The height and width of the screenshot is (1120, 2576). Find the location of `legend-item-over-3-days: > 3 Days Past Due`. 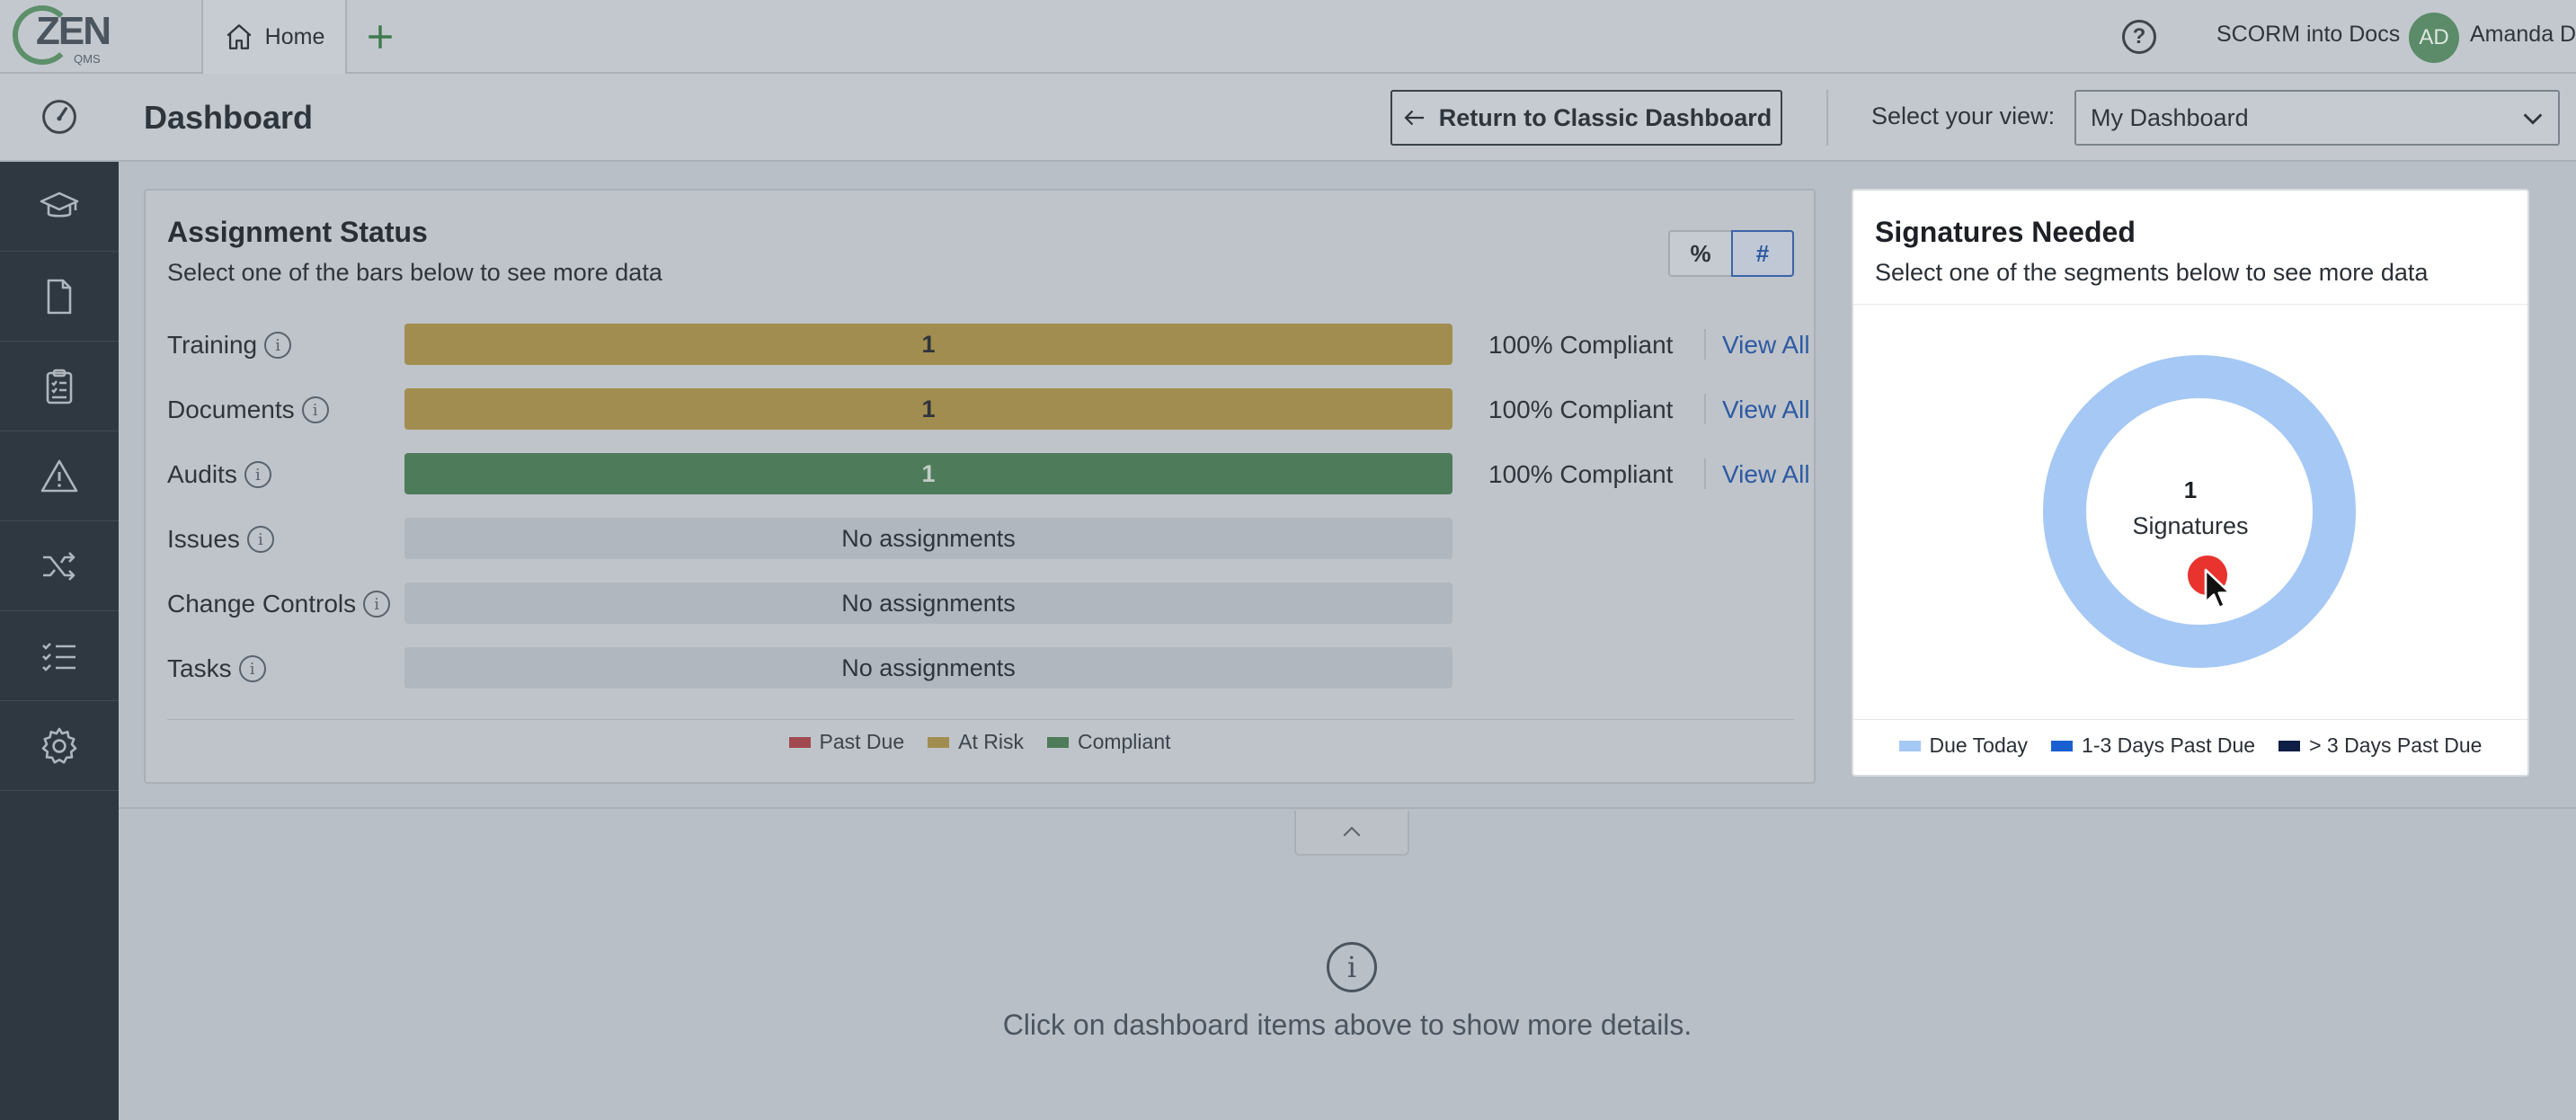

legend-item-over-3-days: > 3 Days Past Due is located at coordinates (2380, 745).